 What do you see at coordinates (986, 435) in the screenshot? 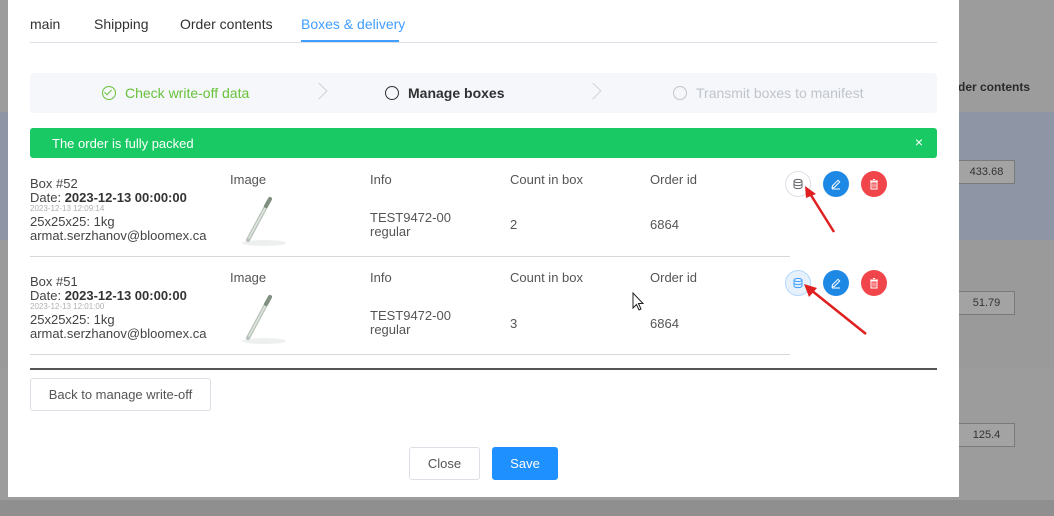
I see `background-price-cell: 125.4` at bounding box center [986, 435].